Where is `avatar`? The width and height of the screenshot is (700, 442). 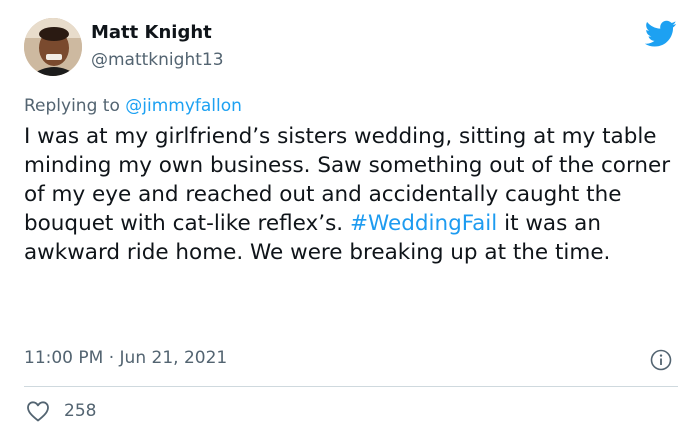 avatar is located at coordinates (53, 47).